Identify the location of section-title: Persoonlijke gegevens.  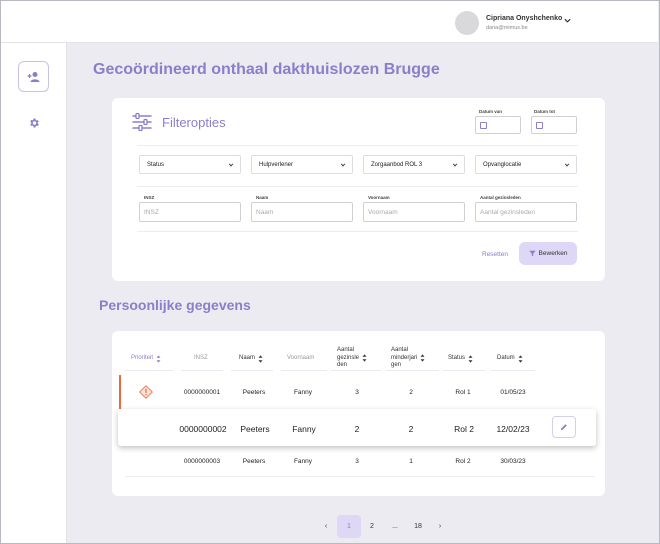
(175, 305).